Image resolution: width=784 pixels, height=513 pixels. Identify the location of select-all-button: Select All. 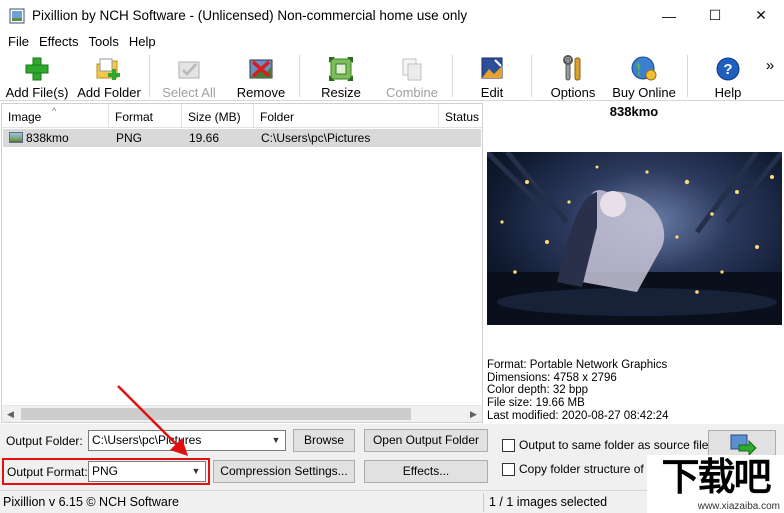
(189, 76).